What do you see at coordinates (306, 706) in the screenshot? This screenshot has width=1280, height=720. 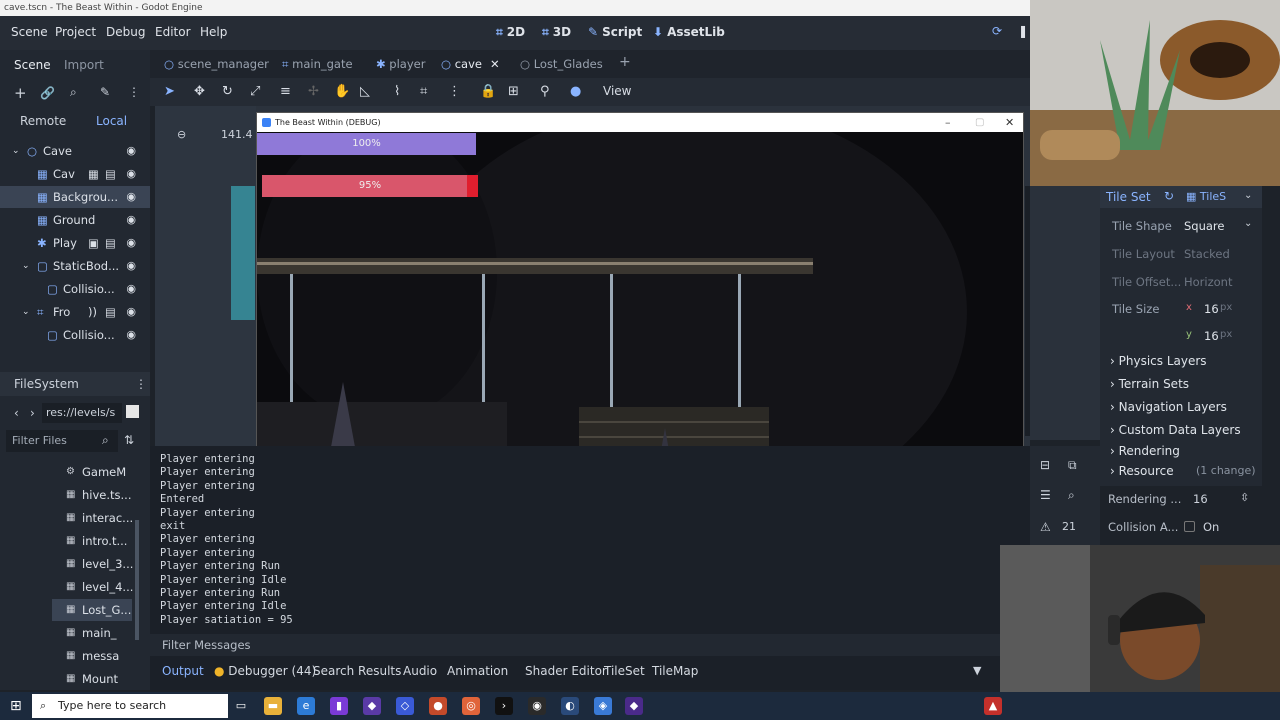 I see `edge-icon: e` at bounding box center [306, 706].